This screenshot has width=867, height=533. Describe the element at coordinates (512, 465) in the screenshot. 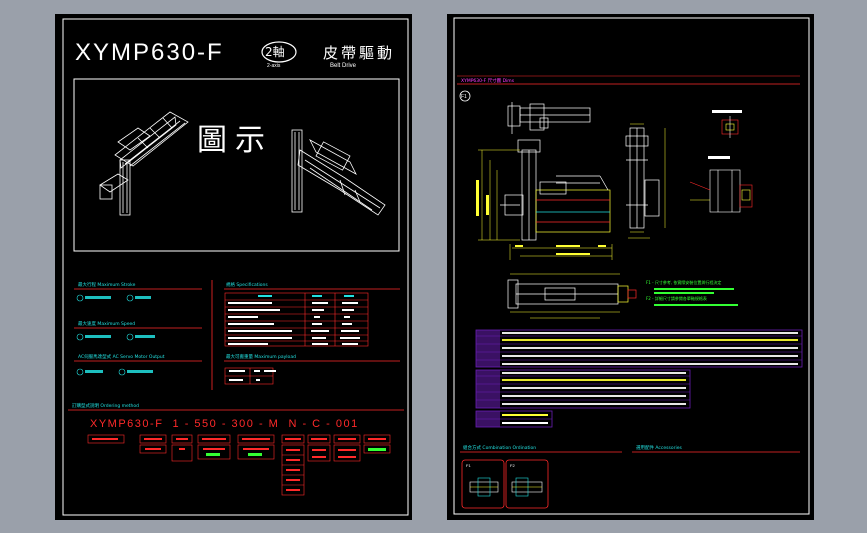

I see `combo-f2-label: F2` at that location.